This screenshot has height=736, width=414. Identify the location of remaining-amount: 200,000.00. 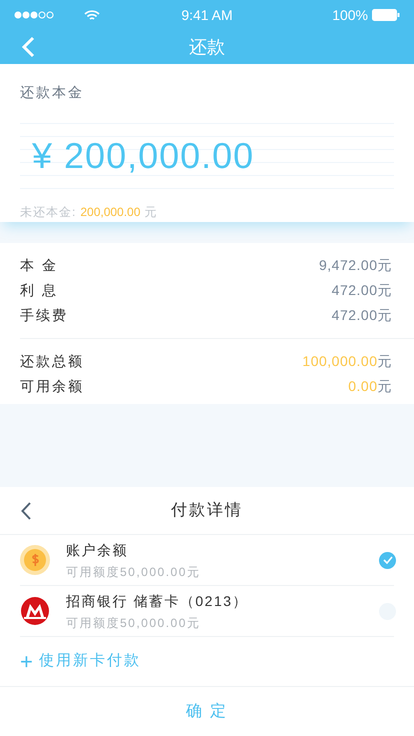
(110, 212).